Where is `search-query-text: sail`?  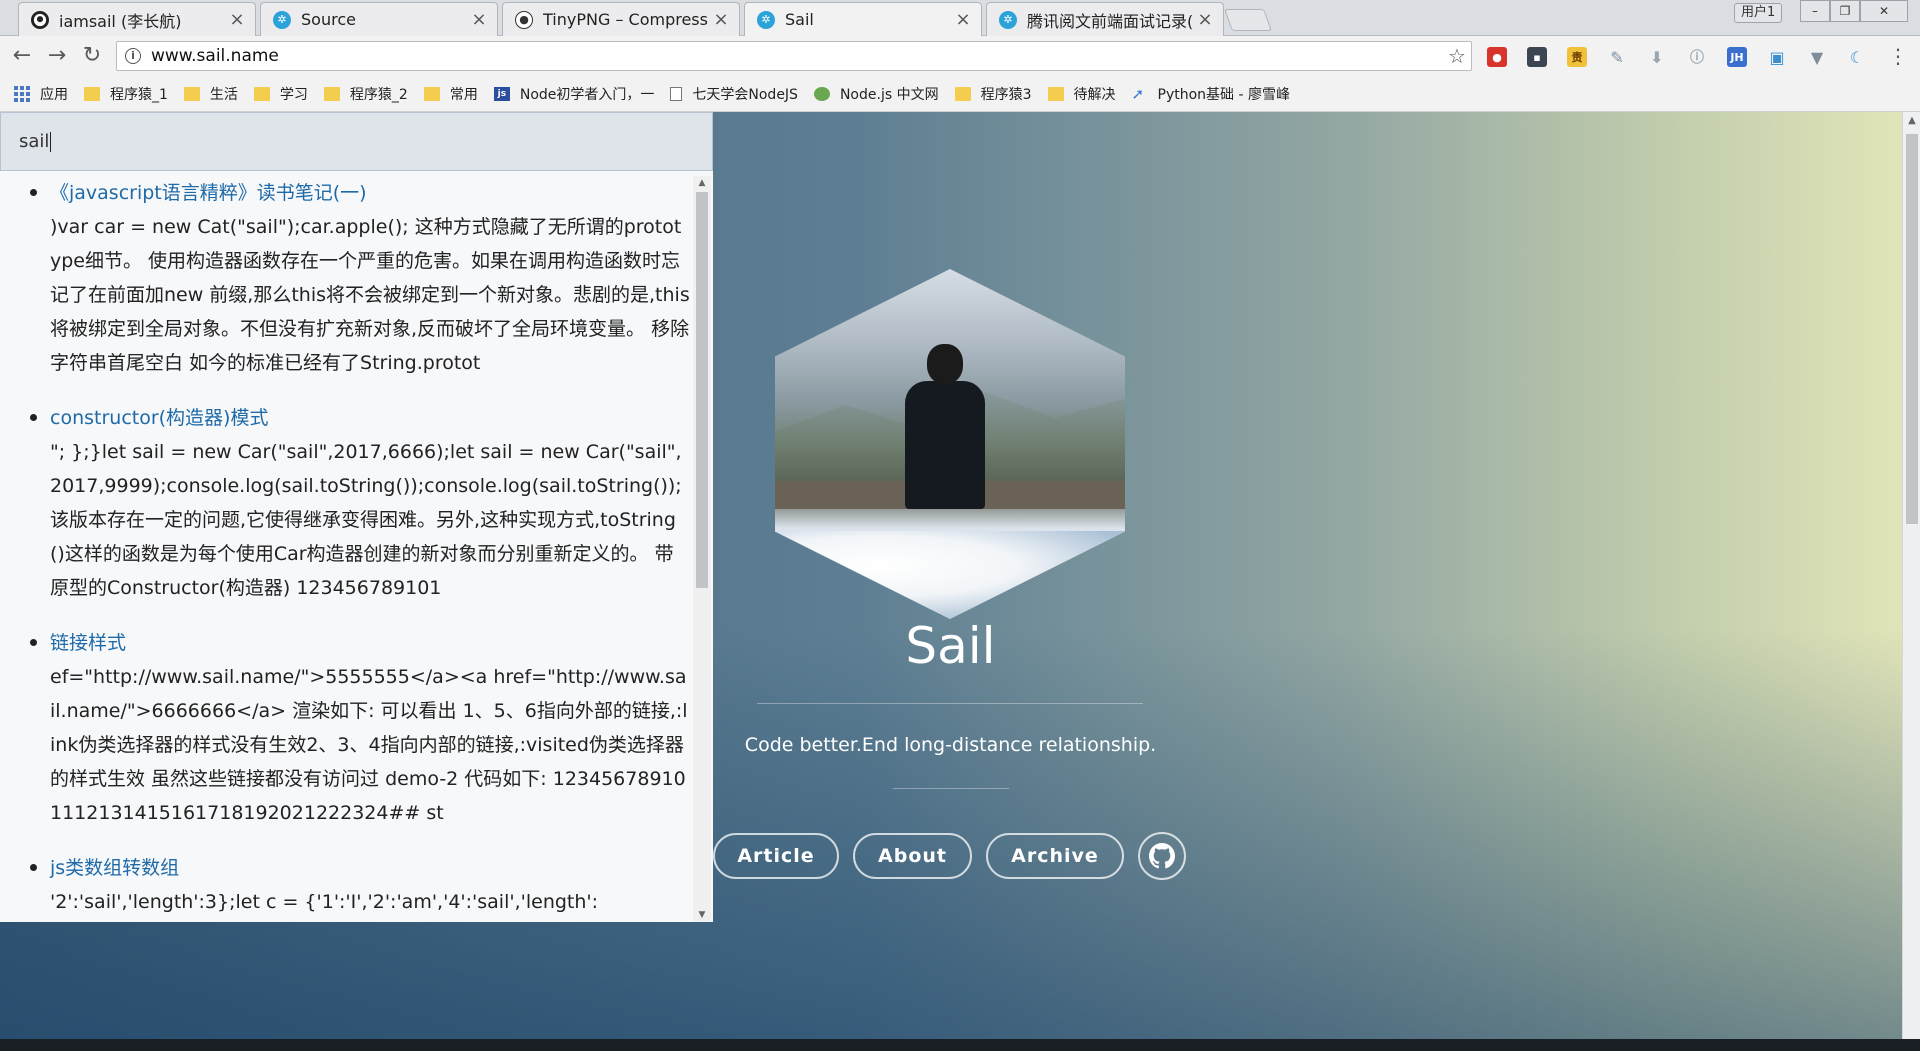
search-query-text: sail is located at coordinates (34, 141).